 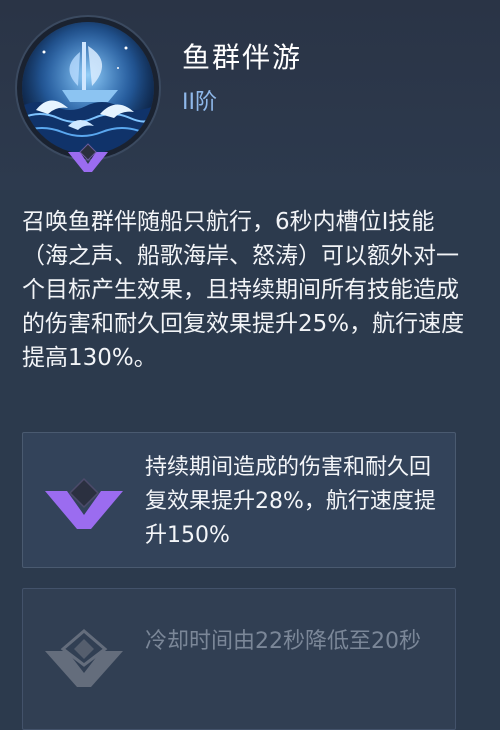 I want to click on dolphin-ship-skill-icon, so click(x=88, y=88).